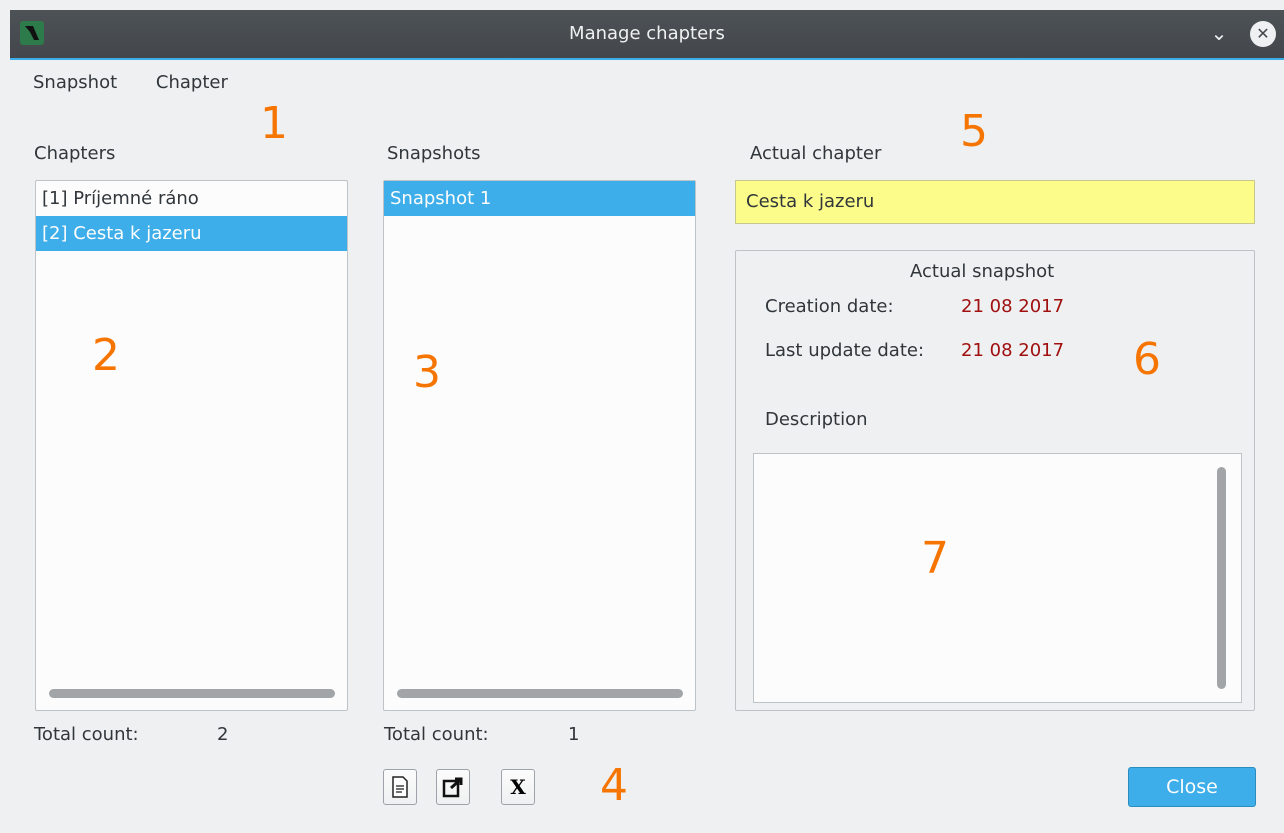 The image size is (1284, 833). What do you see at coordinates (1192, 787) in the screenshot?
I see `close-button: Close` at bounding box center [1192, 787].